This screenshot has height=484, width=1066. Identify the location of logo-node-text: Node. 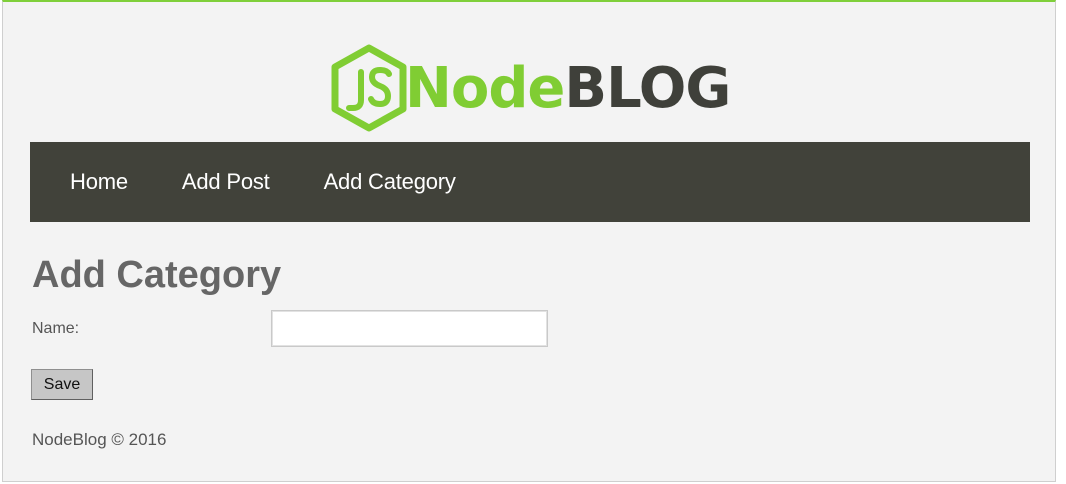
(485, 88).